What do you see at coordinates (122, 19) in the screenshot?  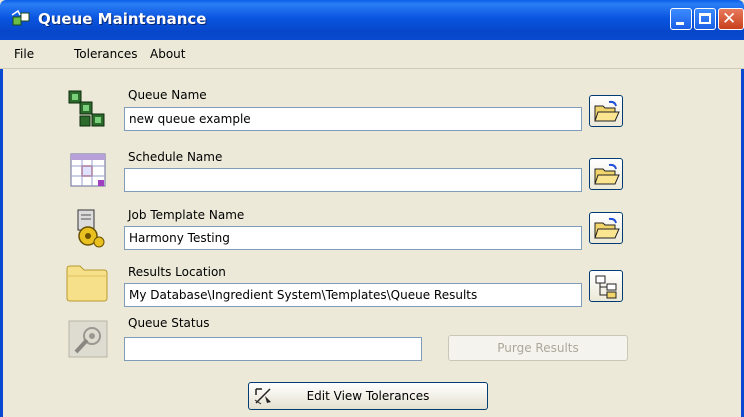 I see `window-title: Queue Maintenance` at bounding box center [122, 19].